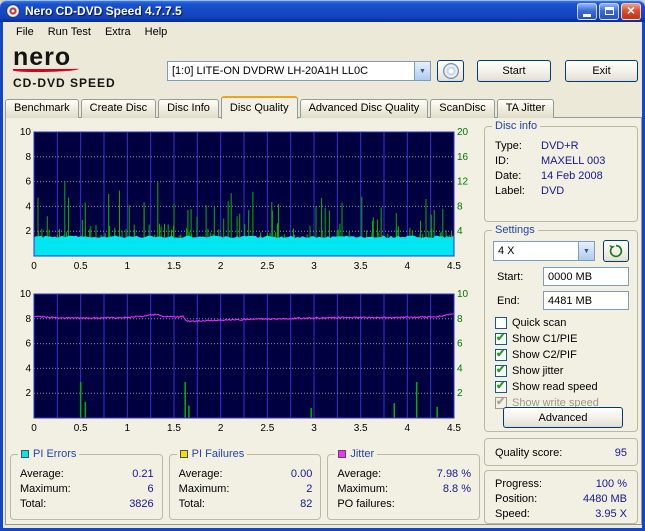 The width and height of the screenshot is (645, 531). I want to click on info-row: Speed: 3.95 X, so click(561, 514).